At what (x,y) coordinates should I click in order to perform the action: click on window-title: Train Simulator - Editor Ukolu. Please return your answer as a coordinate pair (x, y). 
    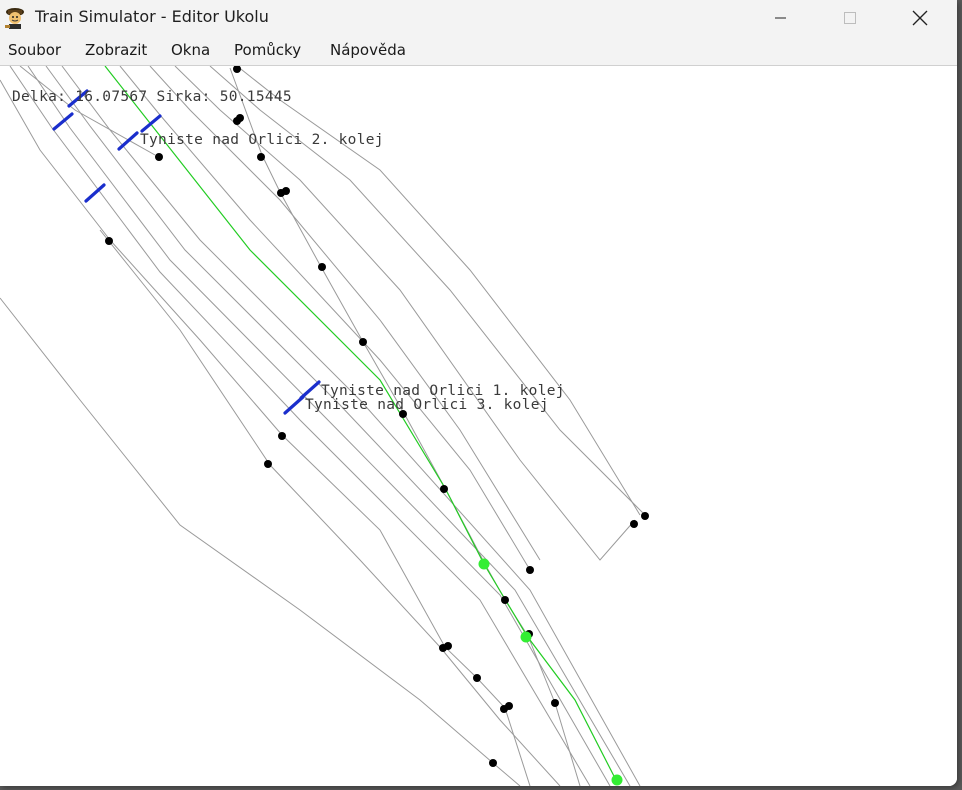
    Looking at the image, I should click on (152, 16).